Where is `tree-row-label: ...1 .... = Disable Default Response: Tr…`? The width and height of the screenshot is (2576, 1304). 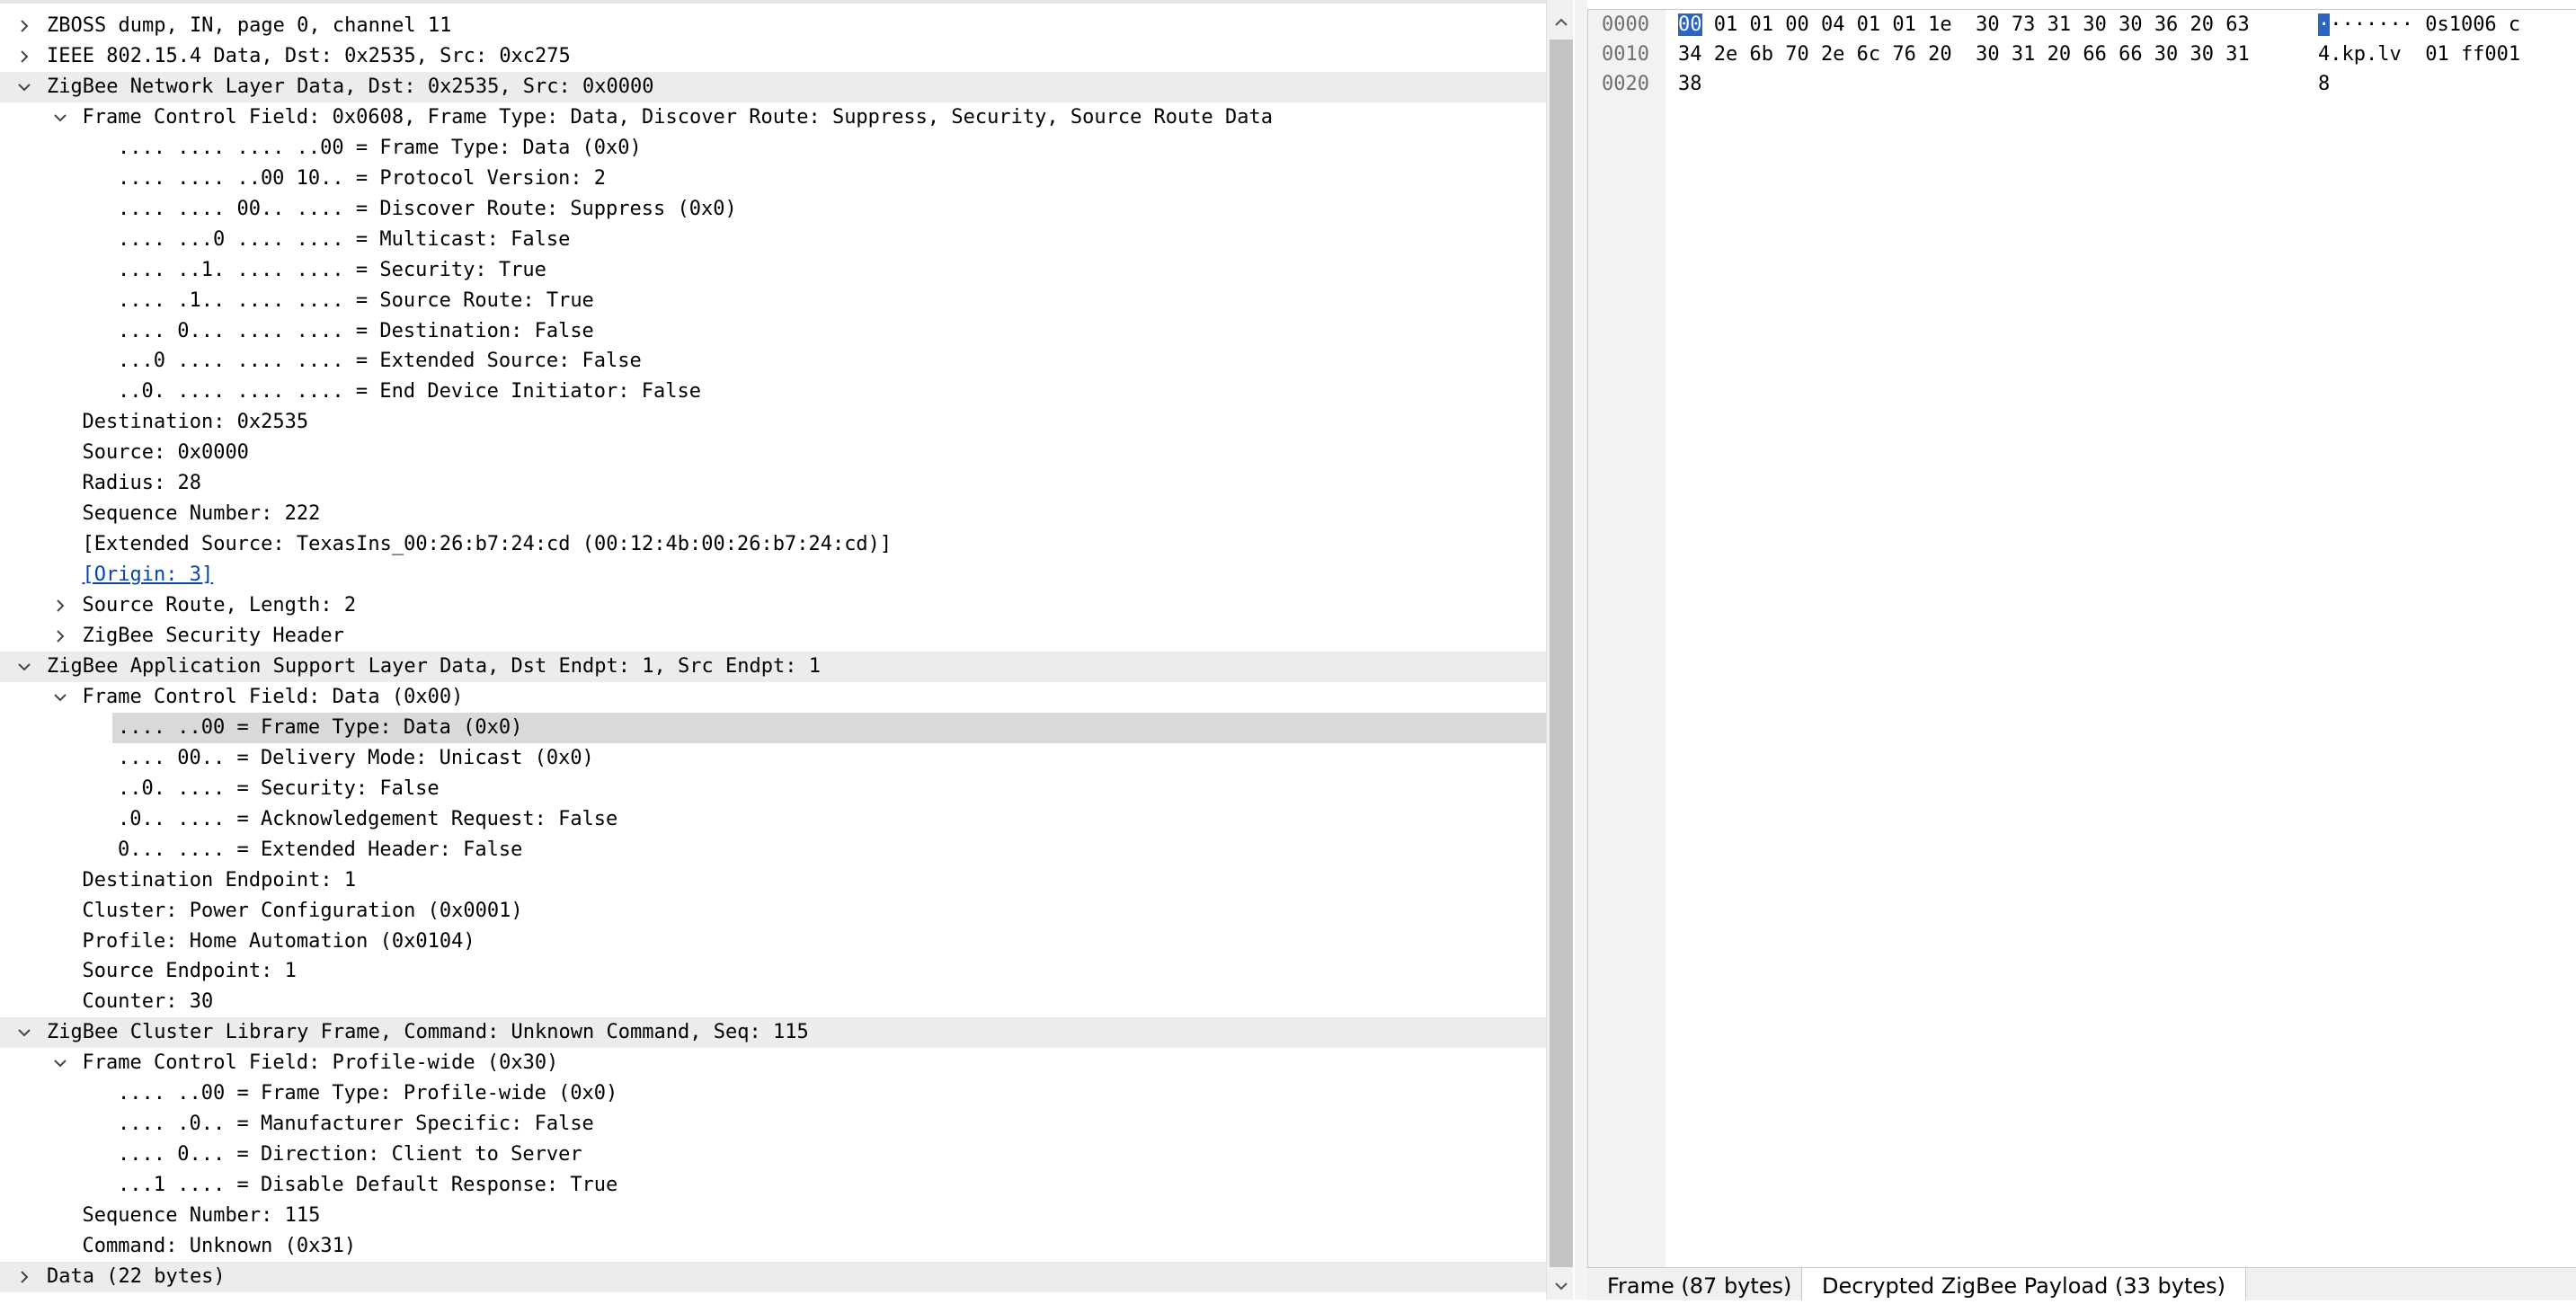
tree-row-label: ...1 .... = Disable Default Response: Tr… is located at coordinates (368, 1186).